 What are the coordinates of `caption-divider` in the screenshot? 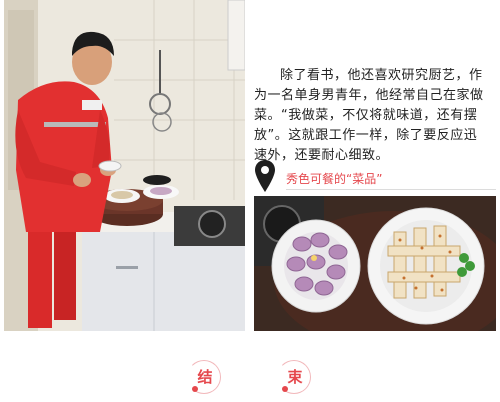 It's located at (391, 189).